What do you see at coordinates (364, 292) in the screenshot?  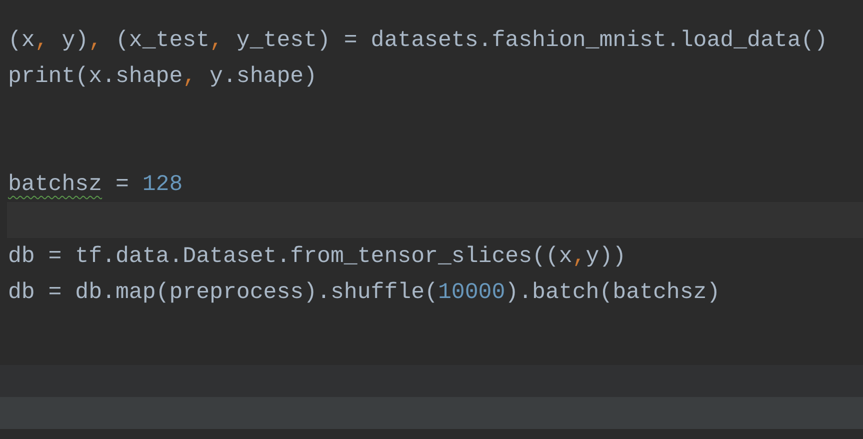 I see `code-line: db = db.map(preprocess).shuffle(10000).batch(batchsz)` at bounding box center [364, 292].